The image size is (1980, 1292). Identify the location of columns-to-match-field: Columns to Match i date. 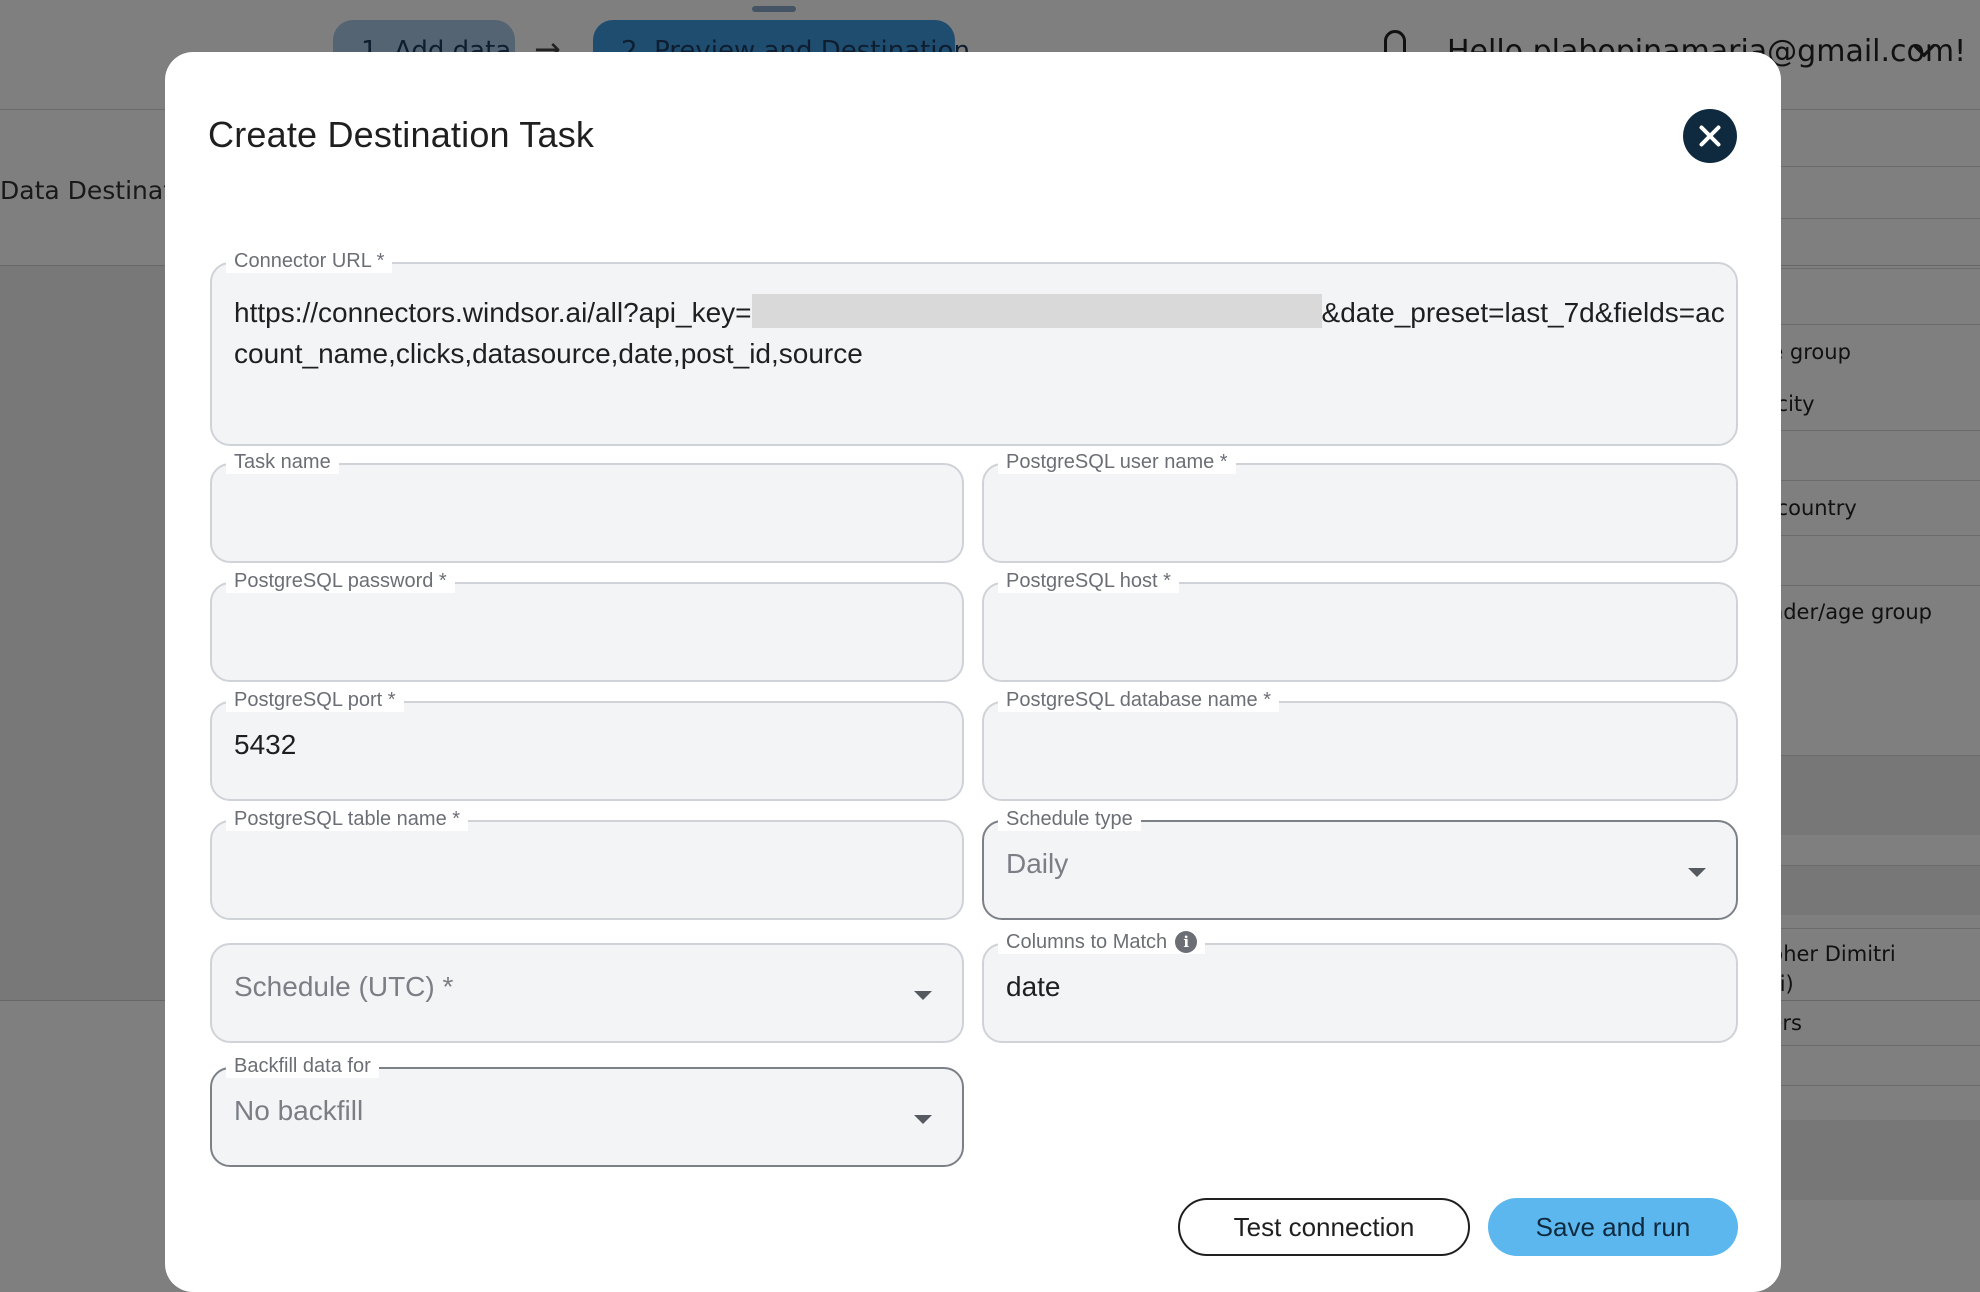
(1360, 986).